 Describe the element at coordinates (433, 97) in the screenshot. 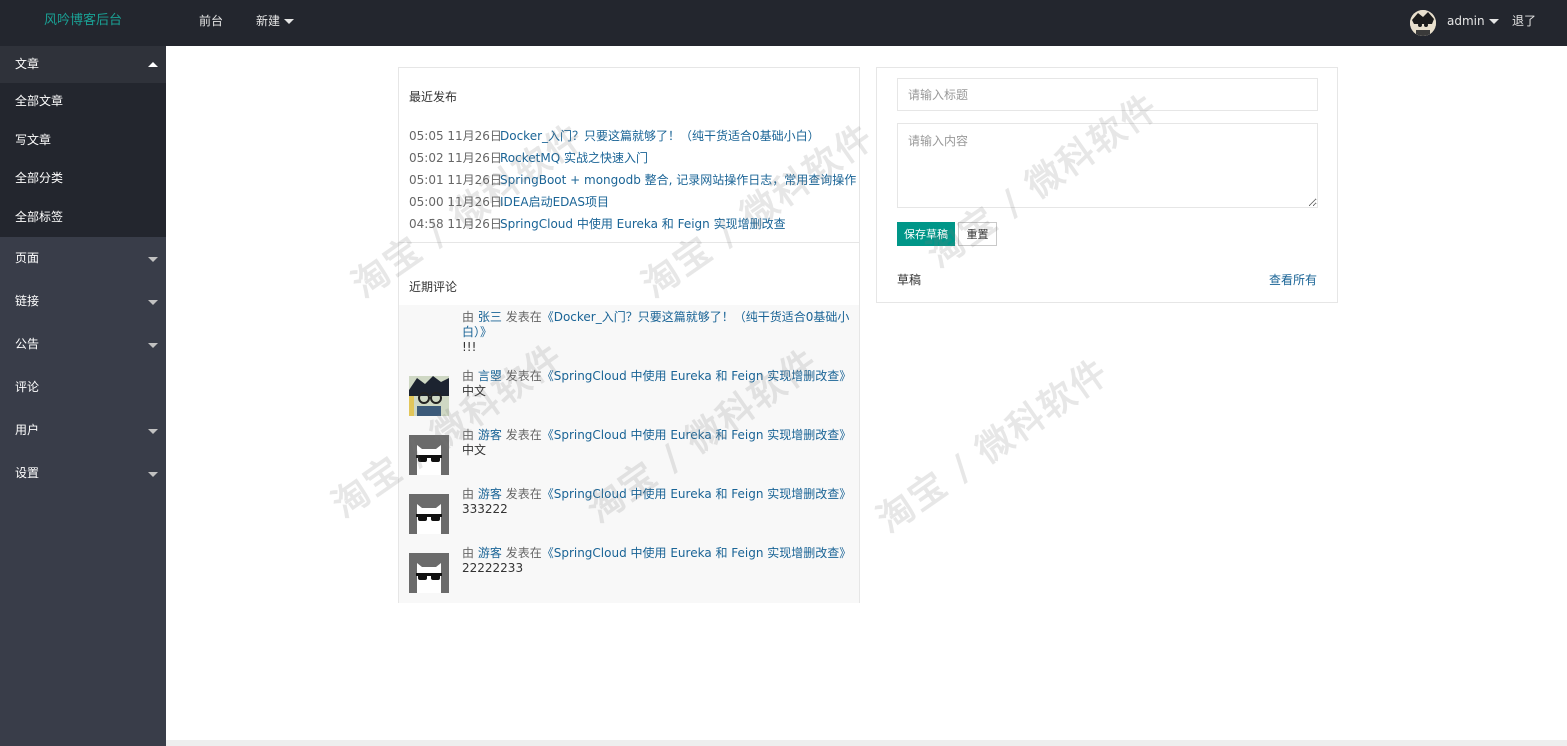

I see `recent-posts-title: 最近发布` at that location.